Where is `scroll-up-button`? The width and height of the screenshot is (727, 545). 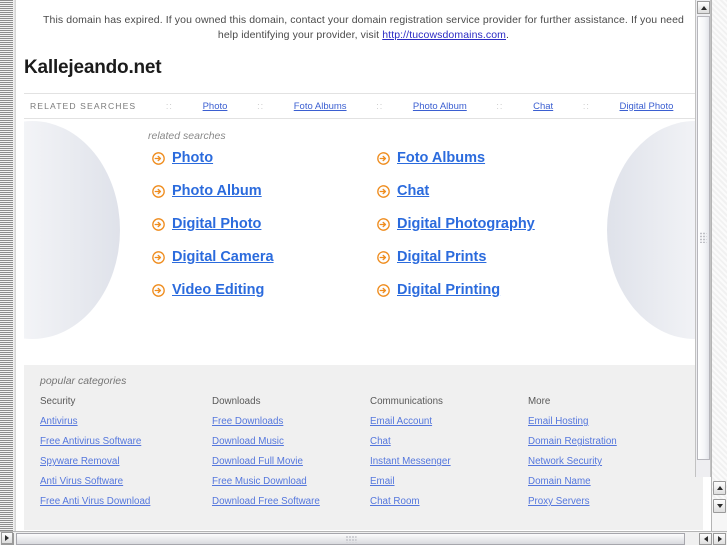
scroll-up-button is located at coordinates (703, 7).